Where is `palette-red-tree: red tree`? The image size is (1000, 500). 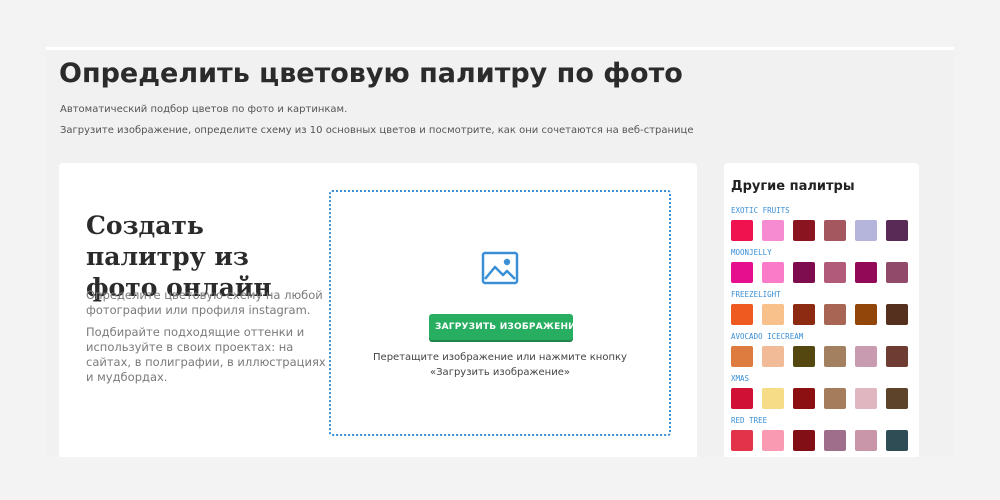 palette-red-tree: red tree is located at coordinates (819, 433).